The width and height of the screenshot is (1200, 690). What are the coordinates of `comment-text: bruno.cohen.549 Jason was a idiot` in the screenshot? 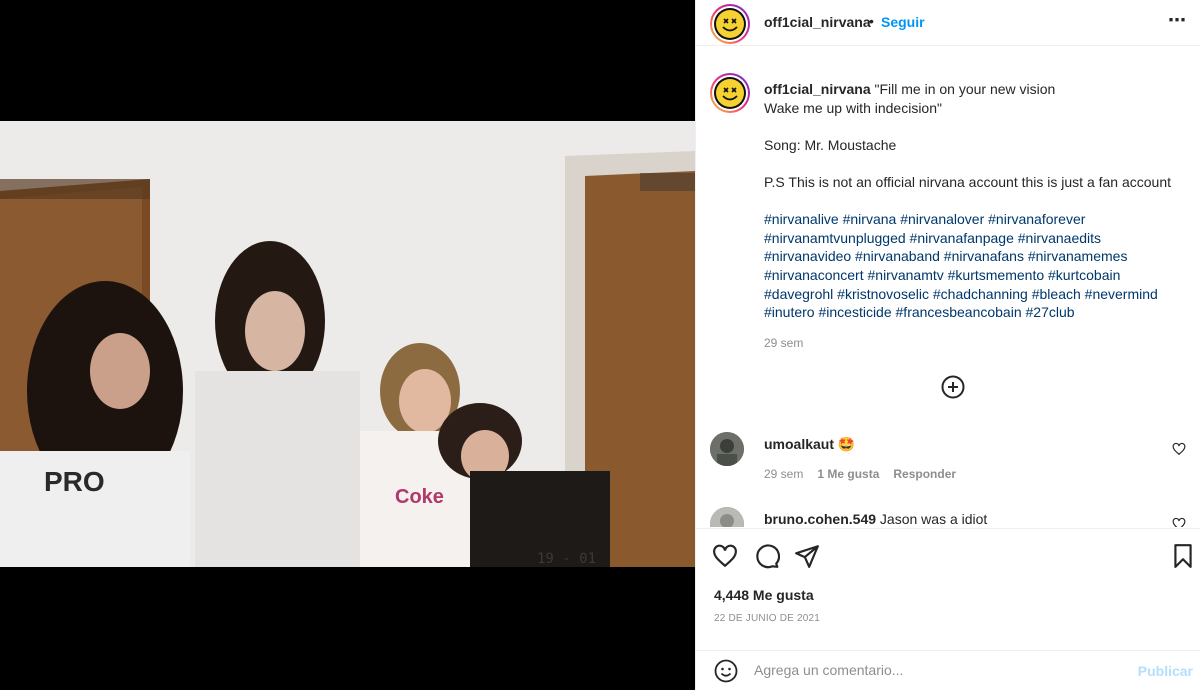 It's located at (875, 519).